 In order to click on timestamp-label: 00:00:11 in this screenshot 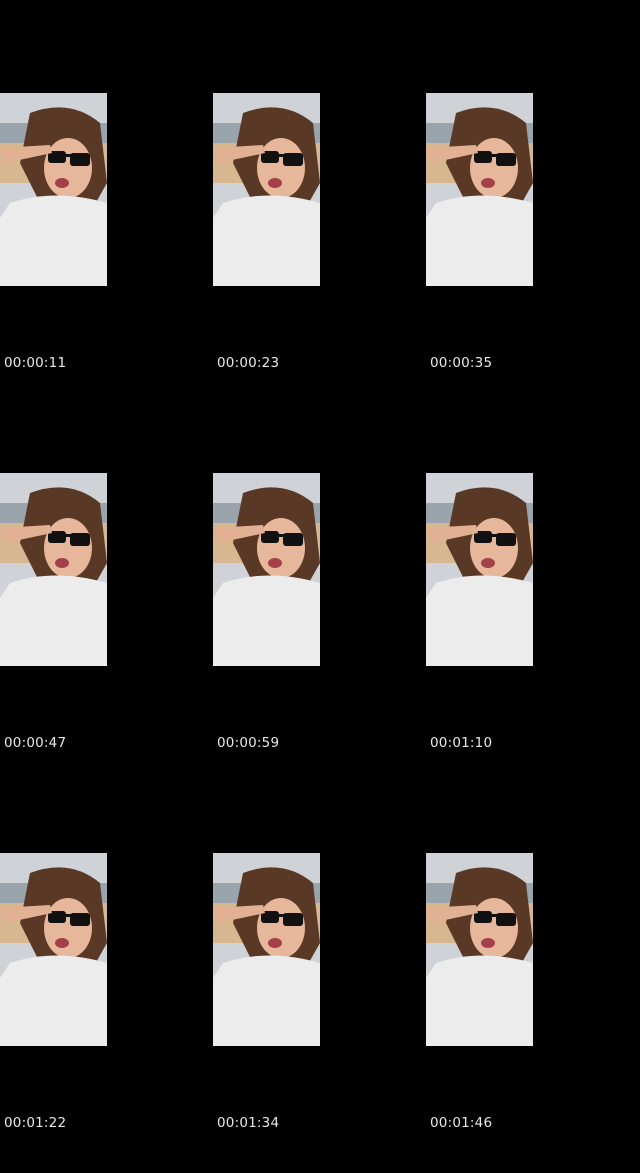, I will do `click(35, 363)`.